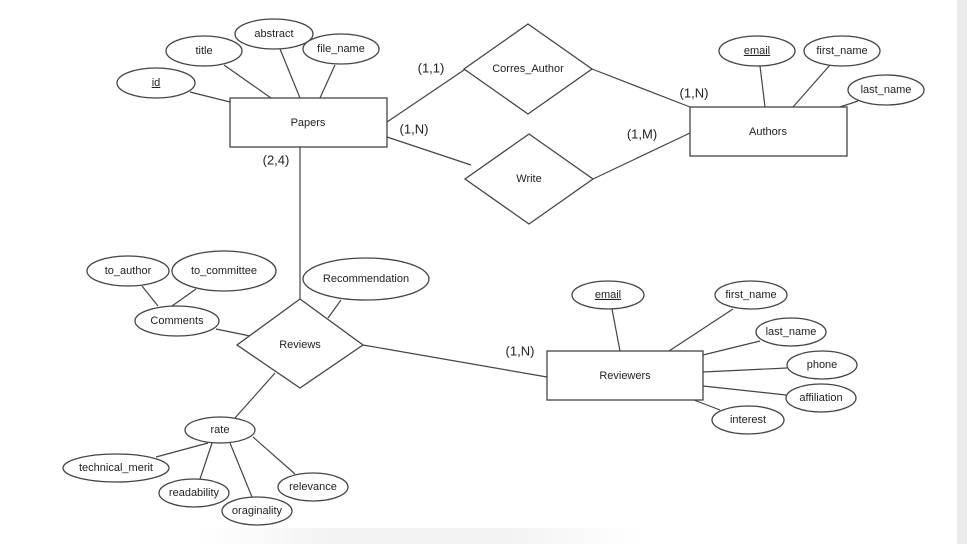  Describe the element at coordinates (290, 73) in the screenshot. I see `line-abstract-papers` at that location.